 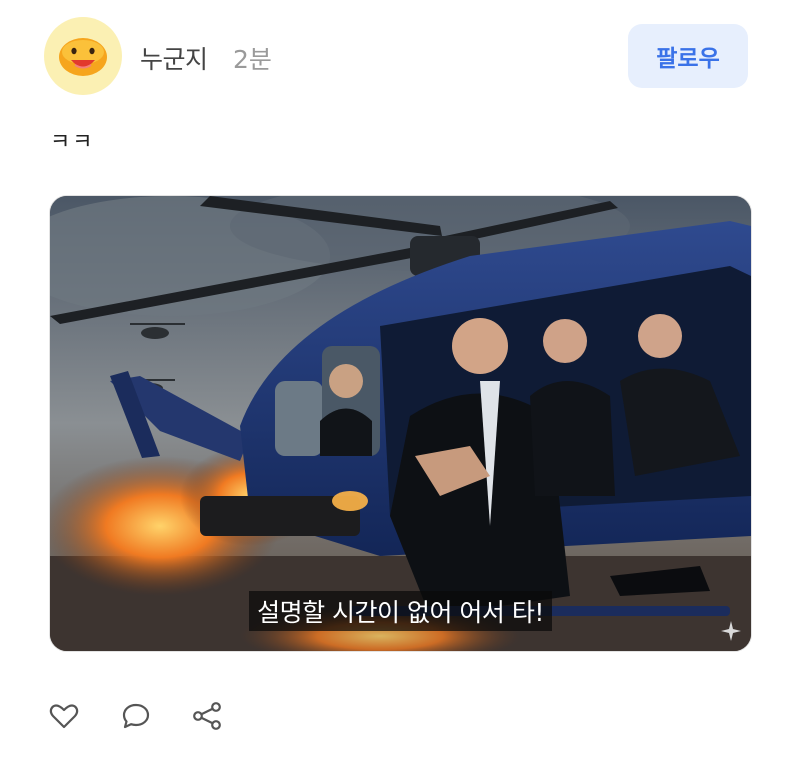 What do you see at coordinates (174, 58) in the screenshot?
I see `author-name: 누군지` at bounding box center [174, 58].